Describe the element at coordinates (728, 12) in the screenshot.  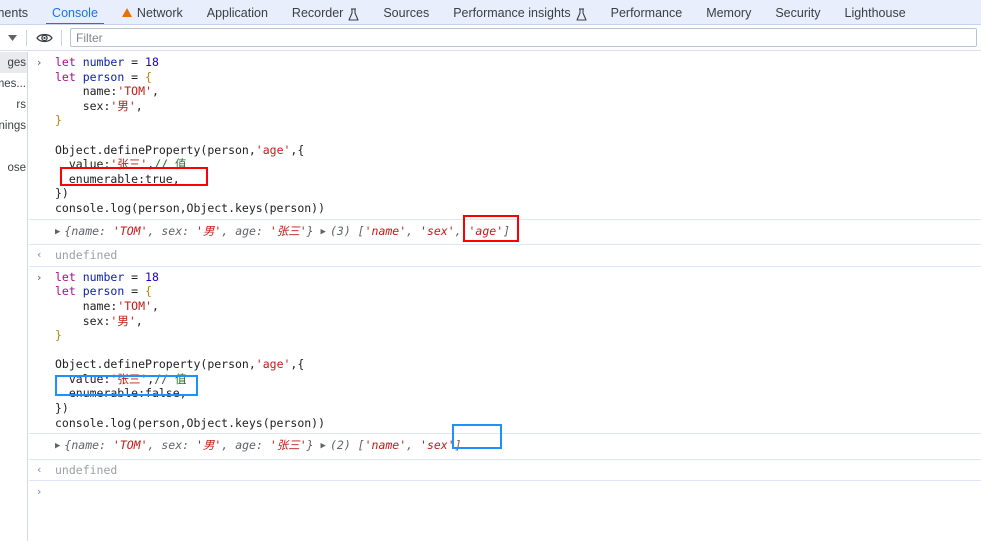
I see `tab-memory: Memory` at that location.